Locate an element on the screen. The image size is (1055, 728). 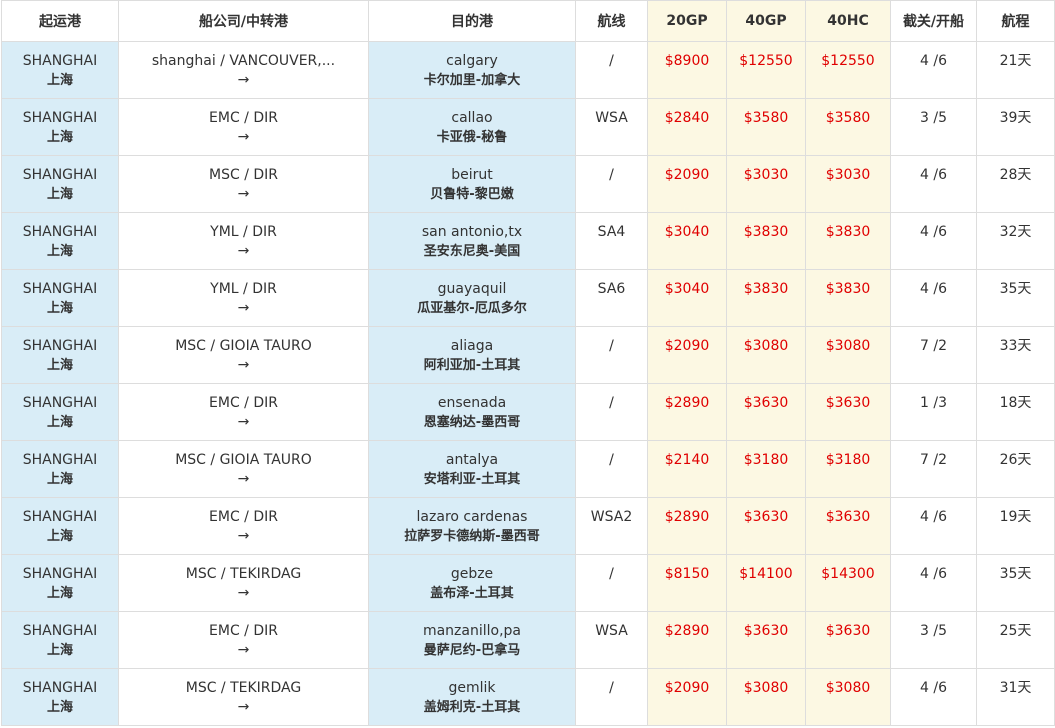
carrier-cell: MSC / DIR → is located at coordinates (243, 184).